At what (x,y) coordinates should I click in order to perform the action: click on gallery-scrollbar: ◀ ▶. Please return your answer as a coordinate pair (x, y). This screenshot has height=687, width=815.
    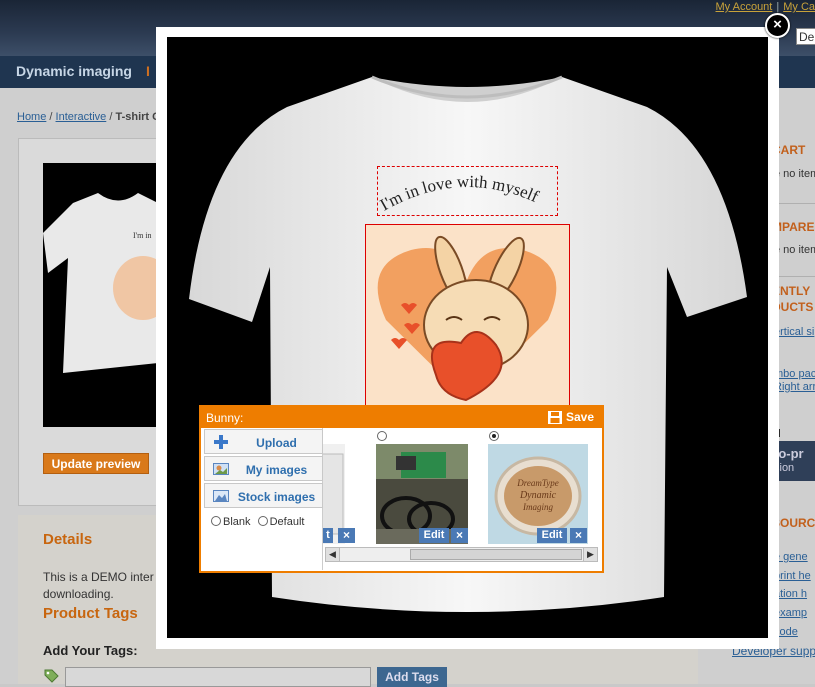
    Looking at the image, I should click on (461, 554).